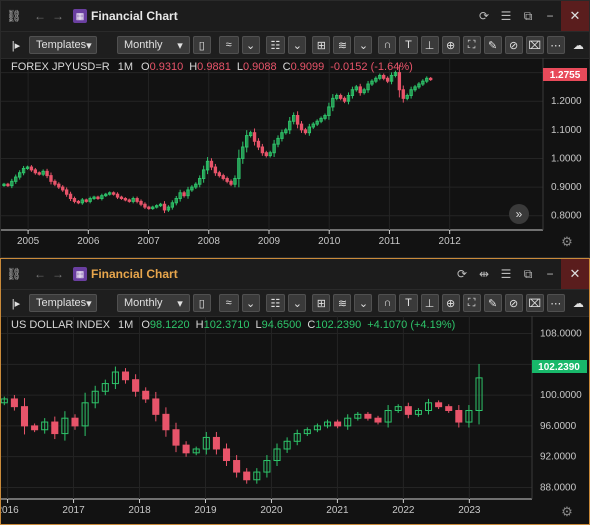 Image resolution: width=590 pixels, height=525 pixels. I want to click on scroll-to-end-button: », so click(519, 214).